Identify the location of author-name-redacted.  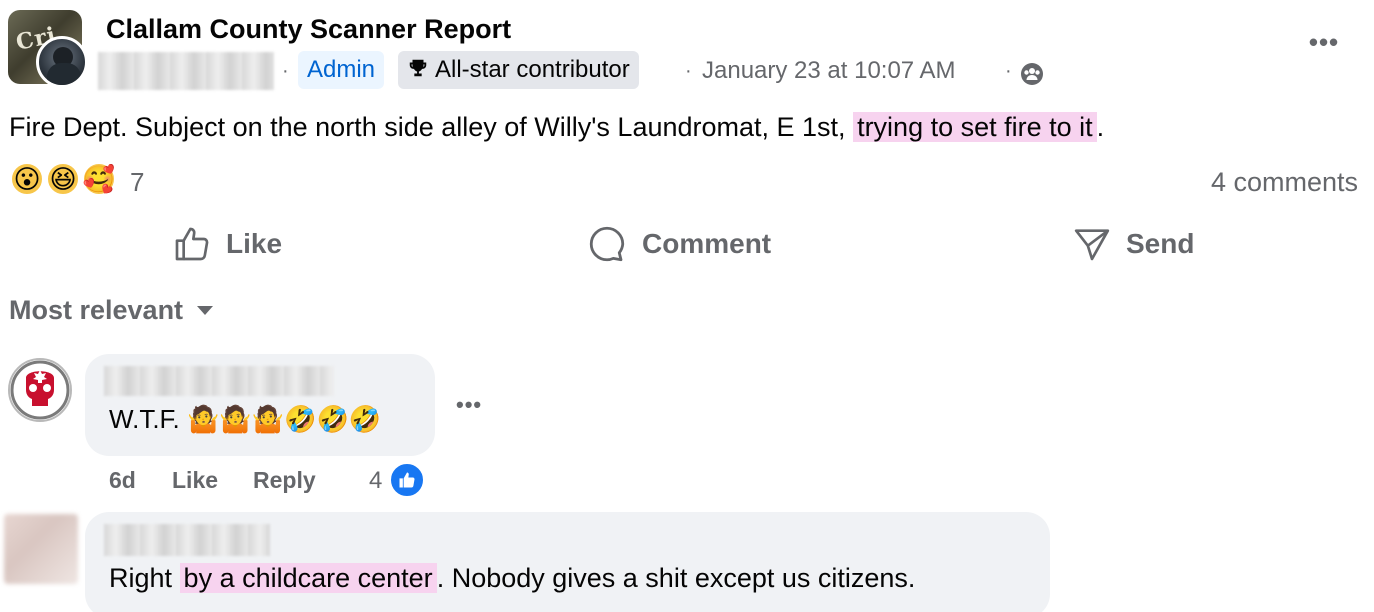
(186, 71).